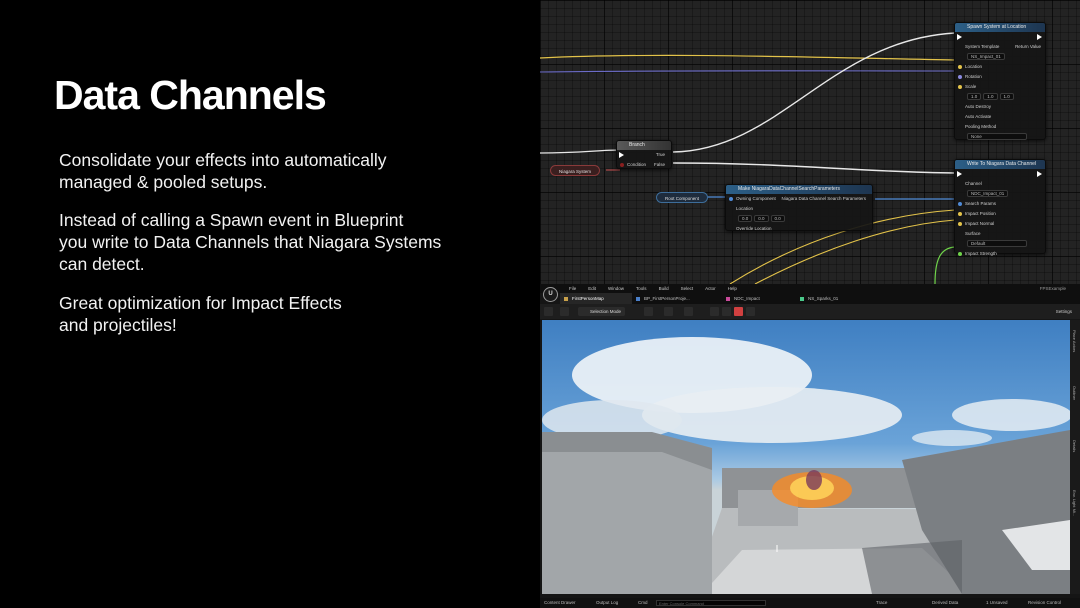 This screenshot has width=1080, height=608. Describe the element at coordinates (980, 223) in the screenshot. I see `impact-normal-label: Impact Normal` at that location.